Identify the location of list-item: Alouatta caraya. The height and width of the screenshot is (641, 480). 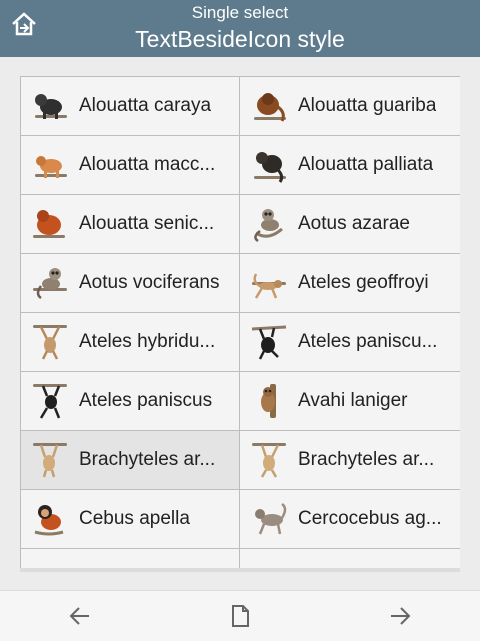
(130, 106).